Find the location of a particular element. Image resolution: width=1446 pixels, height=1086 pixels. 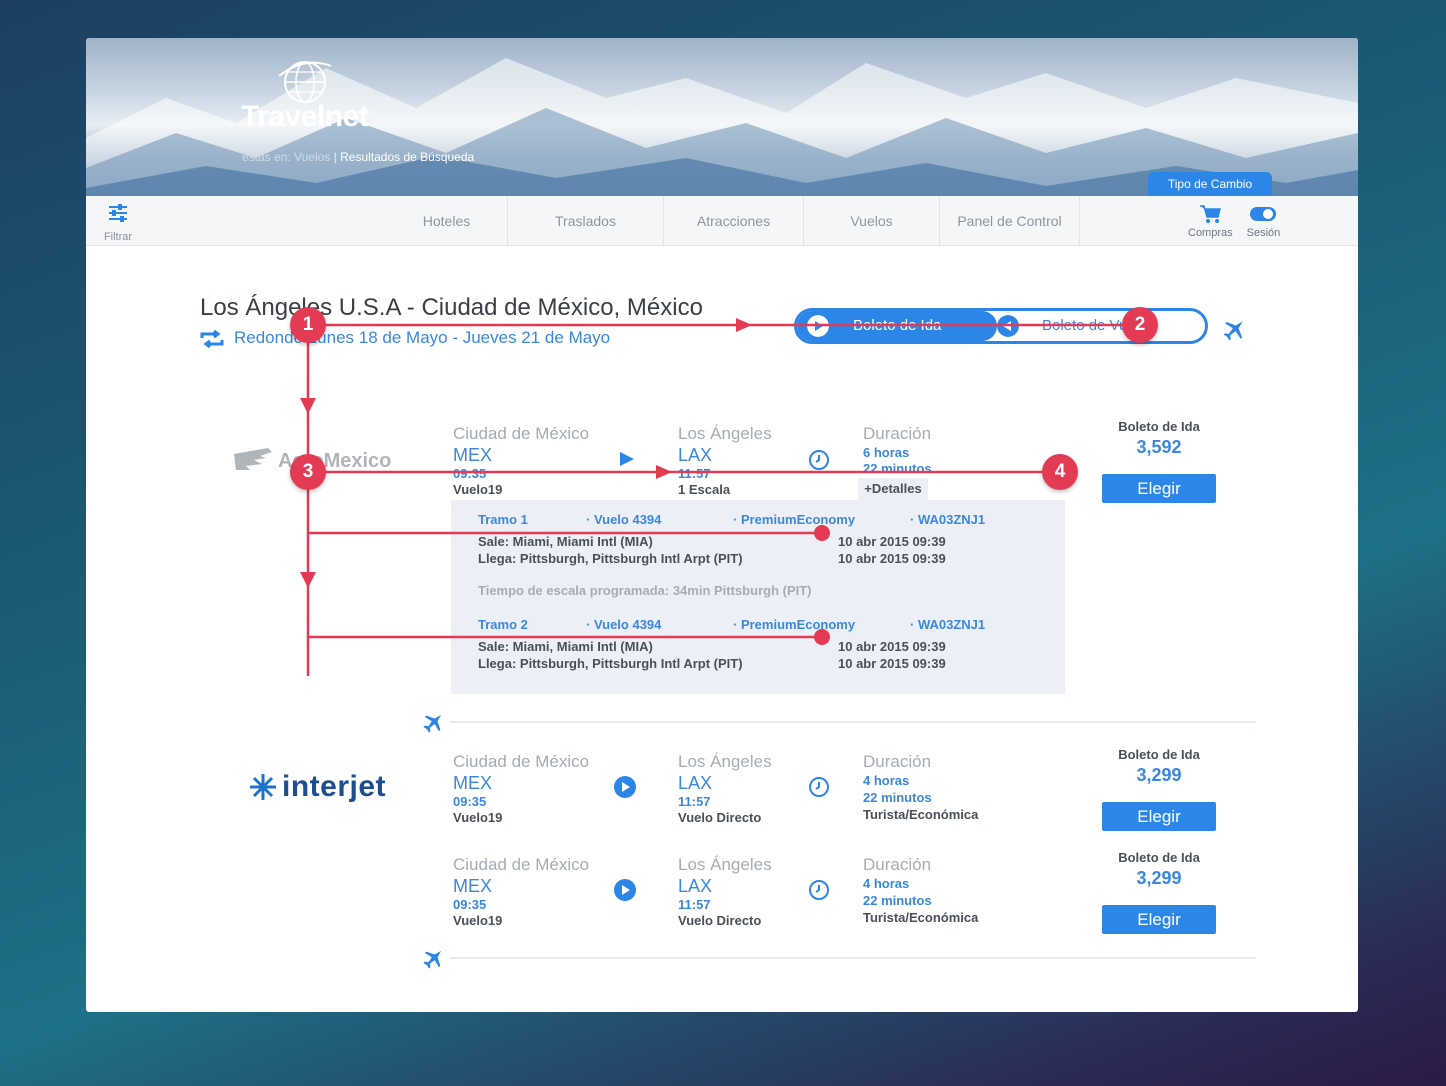

segment-1-flight: · Vuelo 4394 is located at coordinates (624, 519).